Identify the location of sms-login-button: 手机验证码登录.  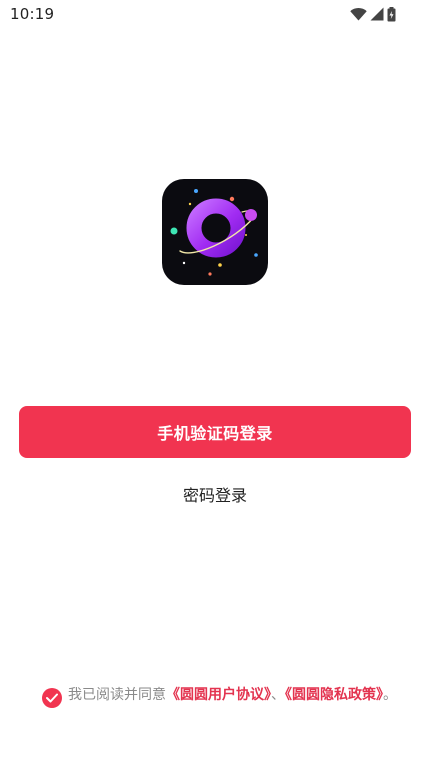
(215, 432).